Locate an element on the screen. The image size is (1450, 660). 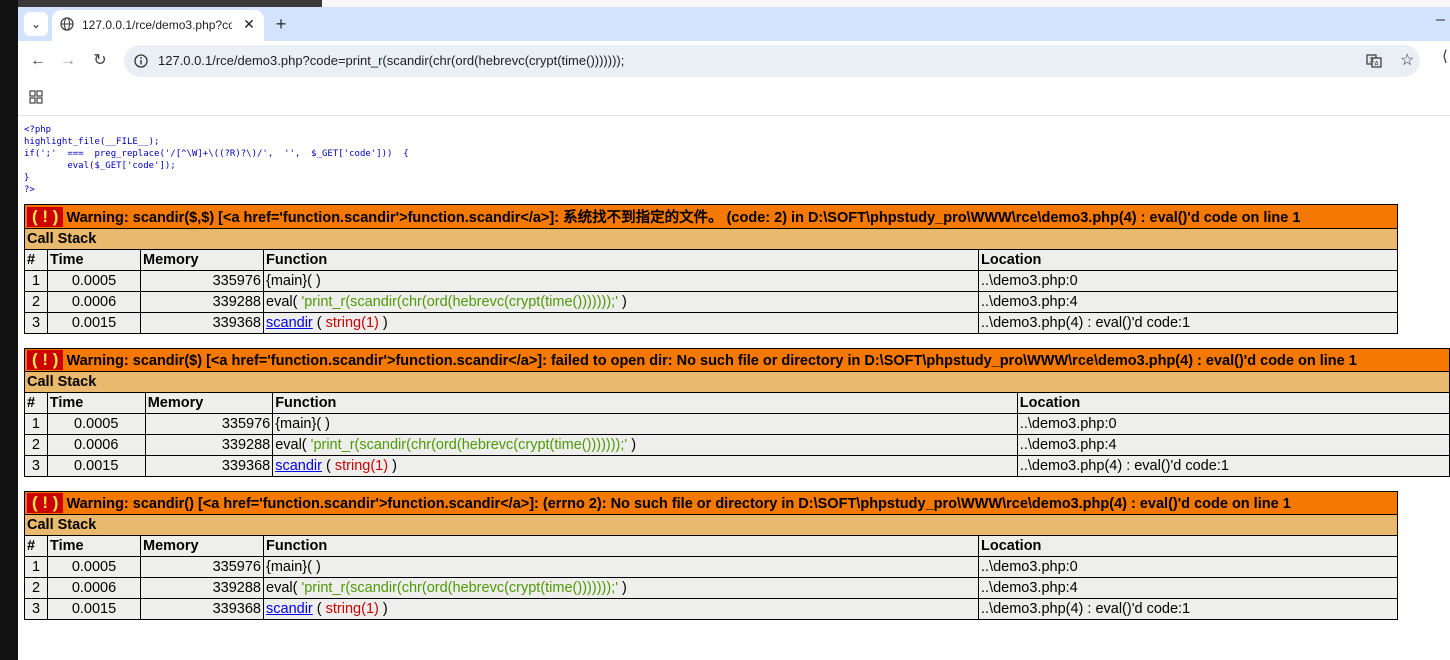
source-line: highlight_file(__FILE__); is located at coordinates (92, 142).